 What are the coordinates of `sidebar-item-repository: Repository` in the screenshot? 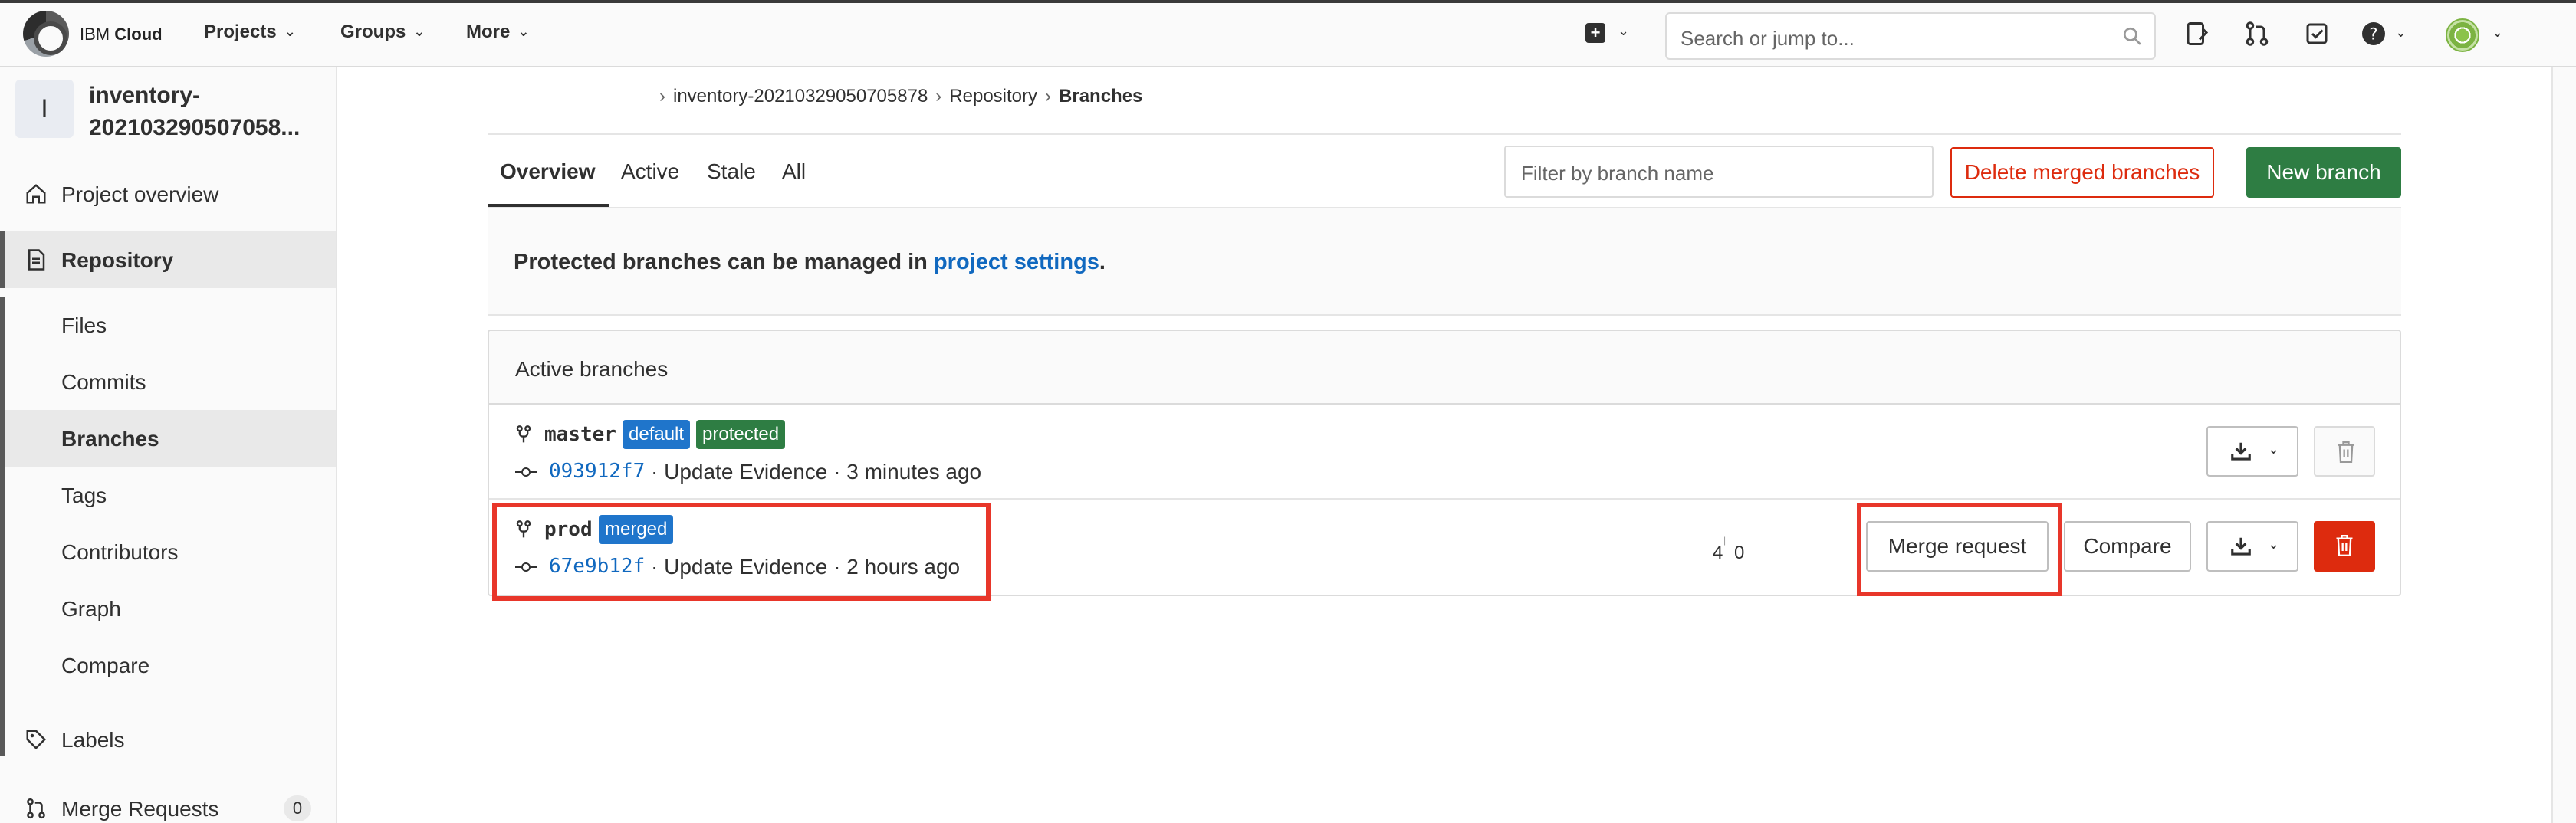 It's located at (168, 259).